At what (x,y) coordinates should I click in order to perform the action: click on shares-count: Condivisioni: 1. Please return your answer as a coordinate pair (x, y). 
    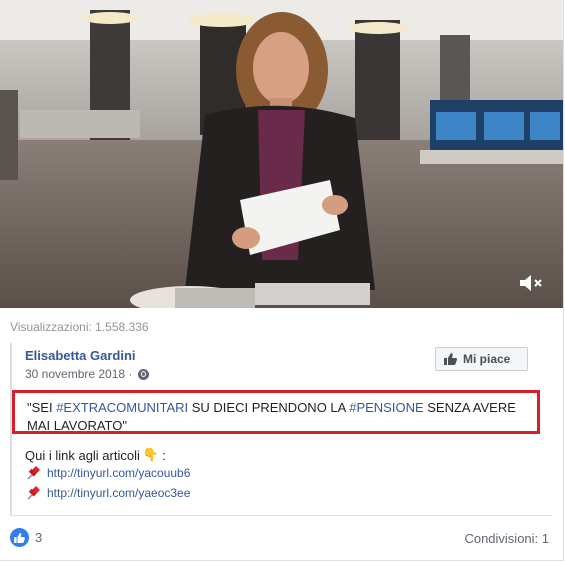
    Looking at the image, I should click on (506, 538).